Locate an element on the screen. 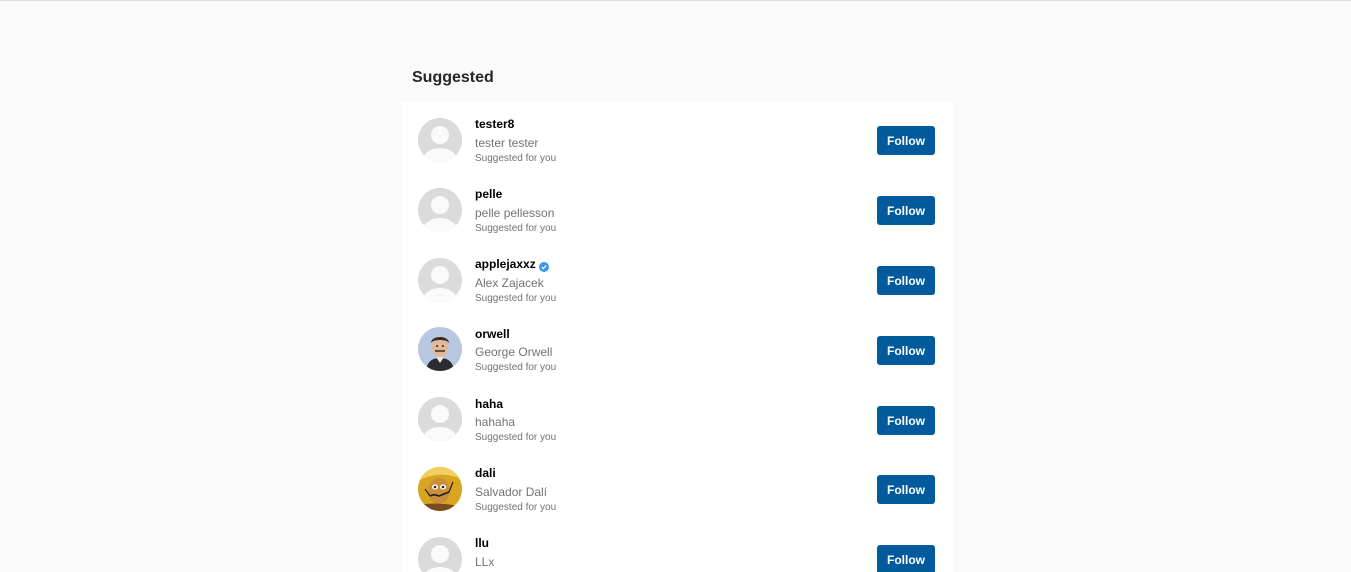 The width and height of the screenshot is (1351, 572). verified-badge-icon is located at coordinates (543, 265).